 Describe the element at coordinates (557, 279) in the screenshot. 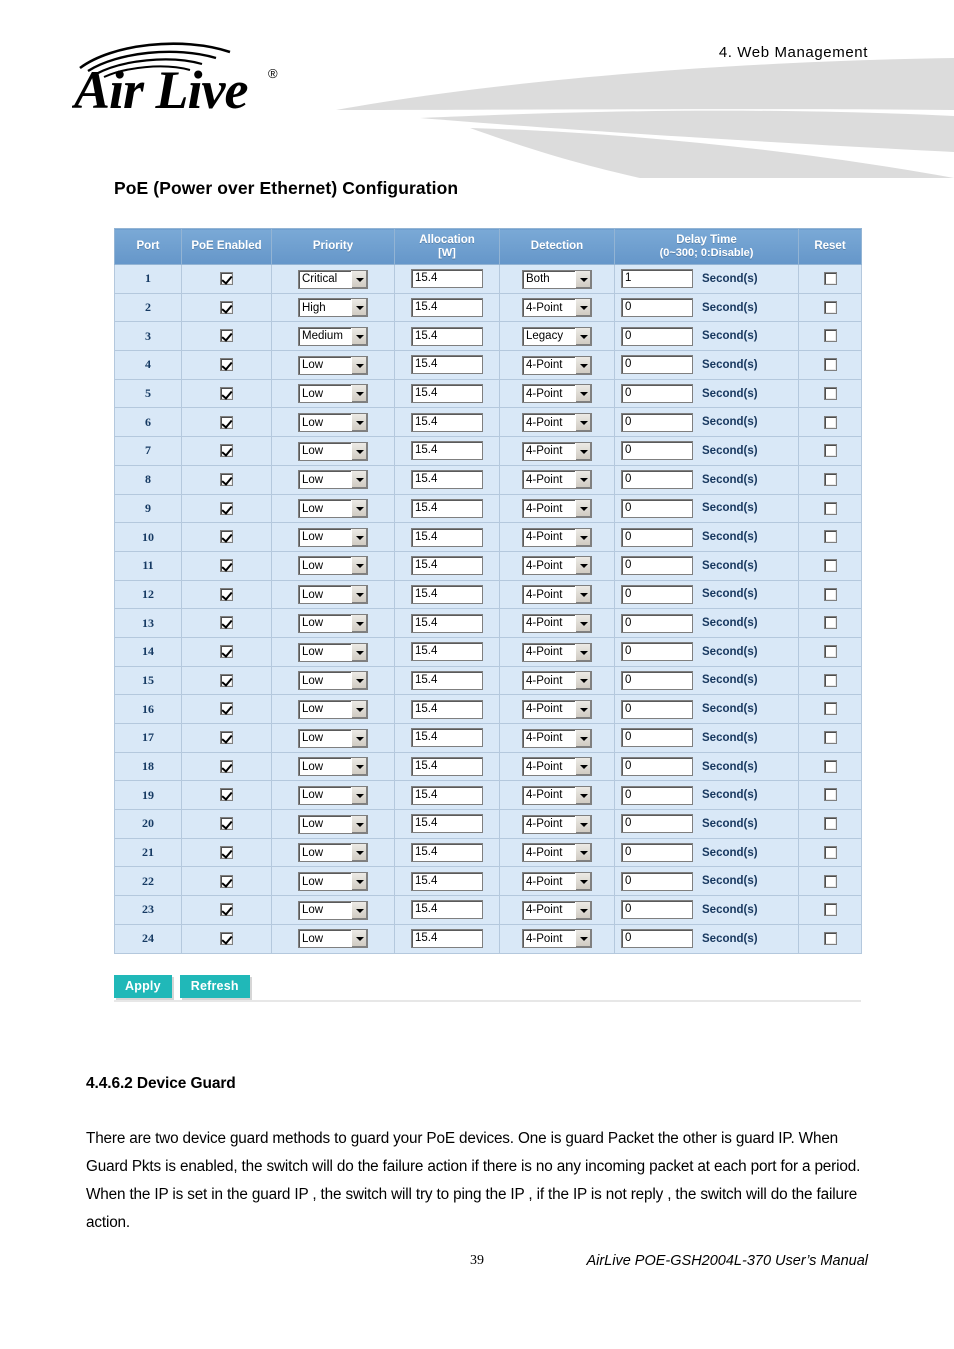

I see `detection-select: Both` at that location.